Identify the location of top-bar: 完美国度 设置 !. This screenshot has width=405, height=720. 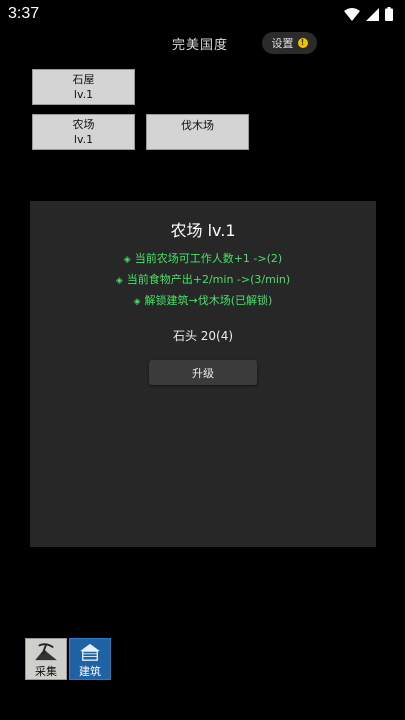
(202, 43).